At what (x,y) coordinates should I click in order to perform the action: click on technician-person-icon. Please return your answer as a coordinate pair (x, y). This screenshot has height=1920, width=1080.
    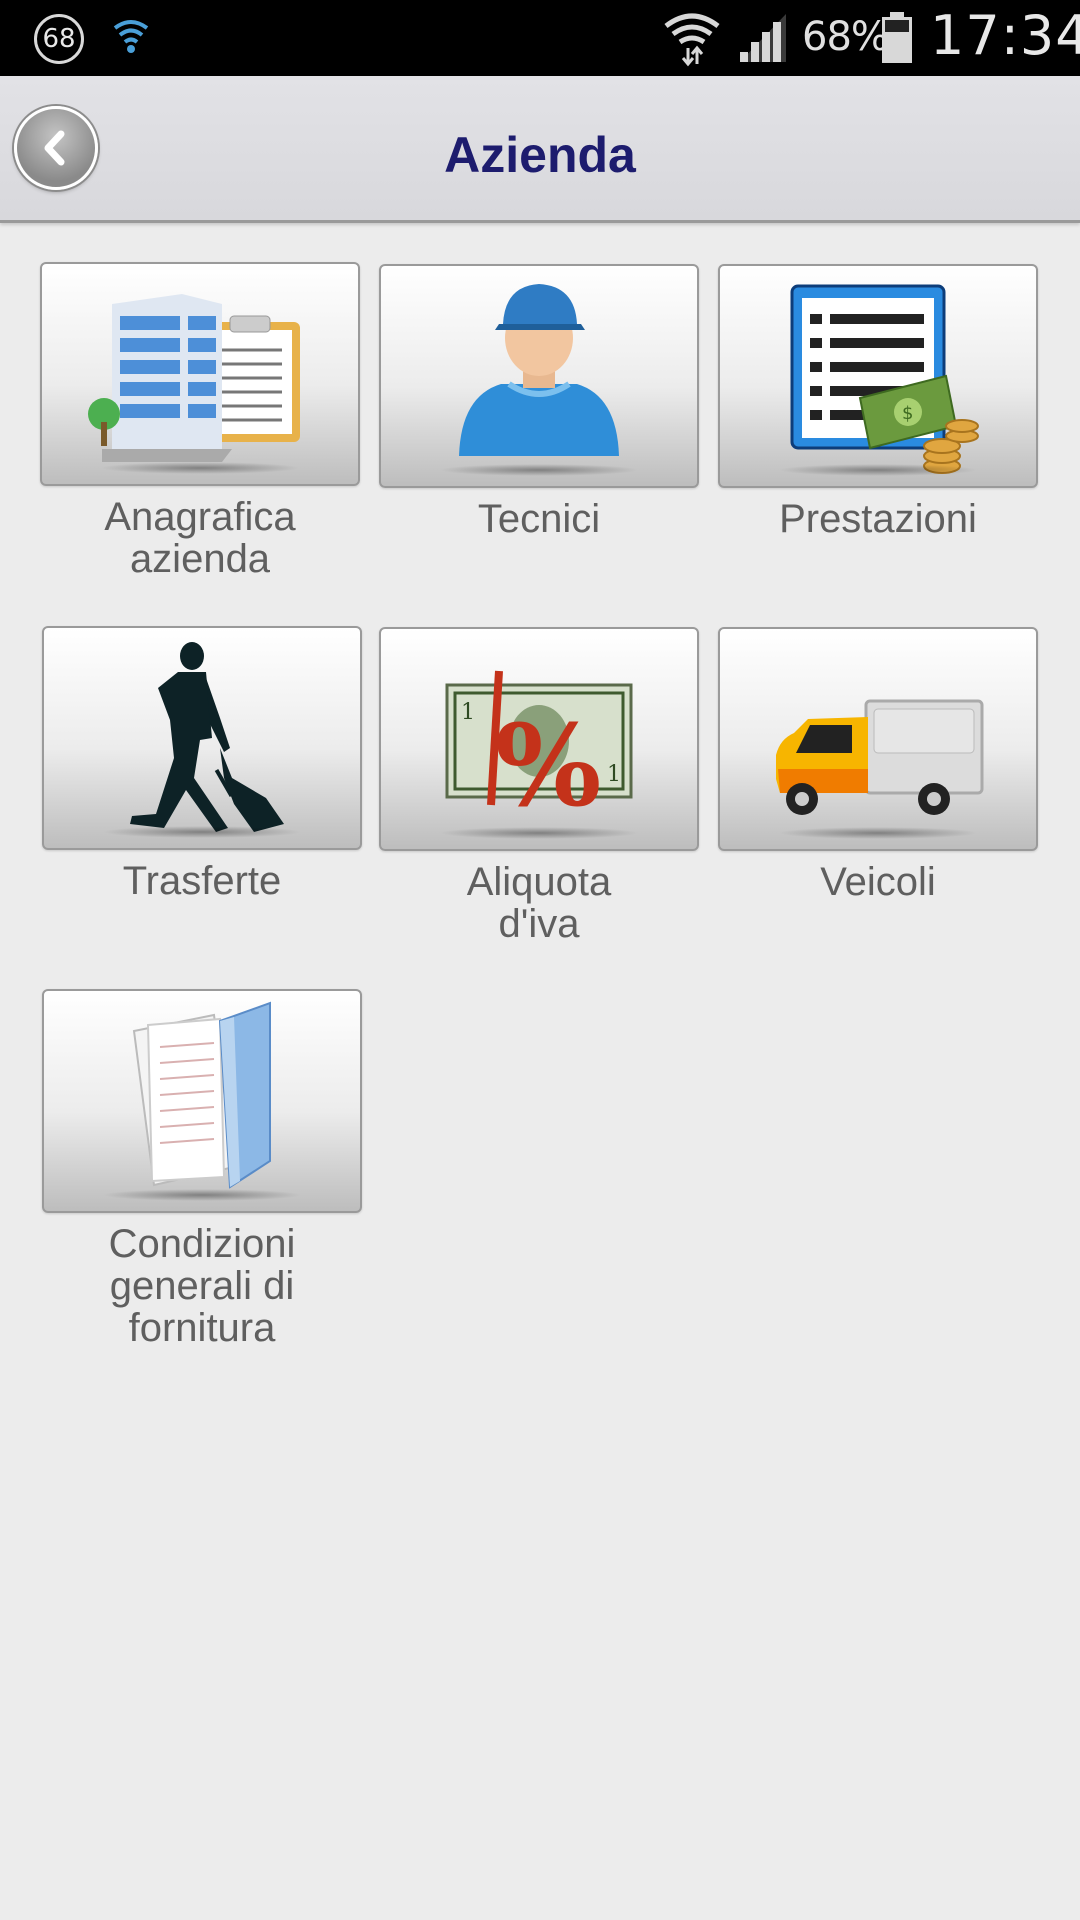
    Looking at the image, I should click on (539, 370).